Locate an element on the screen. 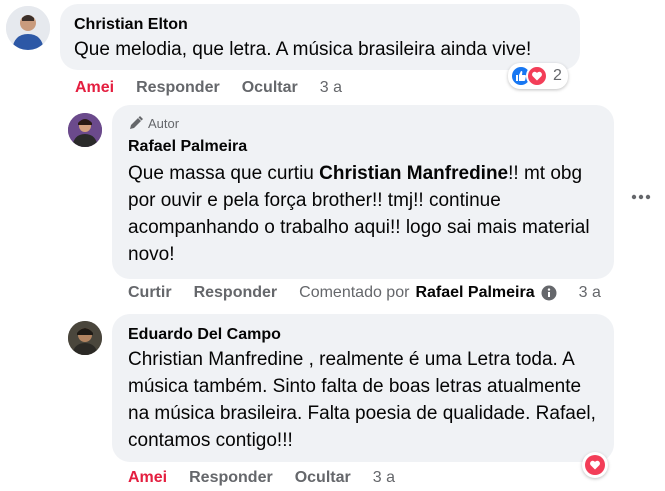  mention-link: Christian Manfredine is located at coordinates (413, 173).